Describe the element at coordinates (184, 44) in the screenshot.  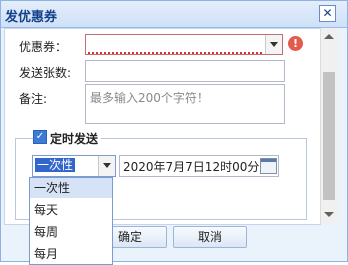
I see `coupon-select` at that location.